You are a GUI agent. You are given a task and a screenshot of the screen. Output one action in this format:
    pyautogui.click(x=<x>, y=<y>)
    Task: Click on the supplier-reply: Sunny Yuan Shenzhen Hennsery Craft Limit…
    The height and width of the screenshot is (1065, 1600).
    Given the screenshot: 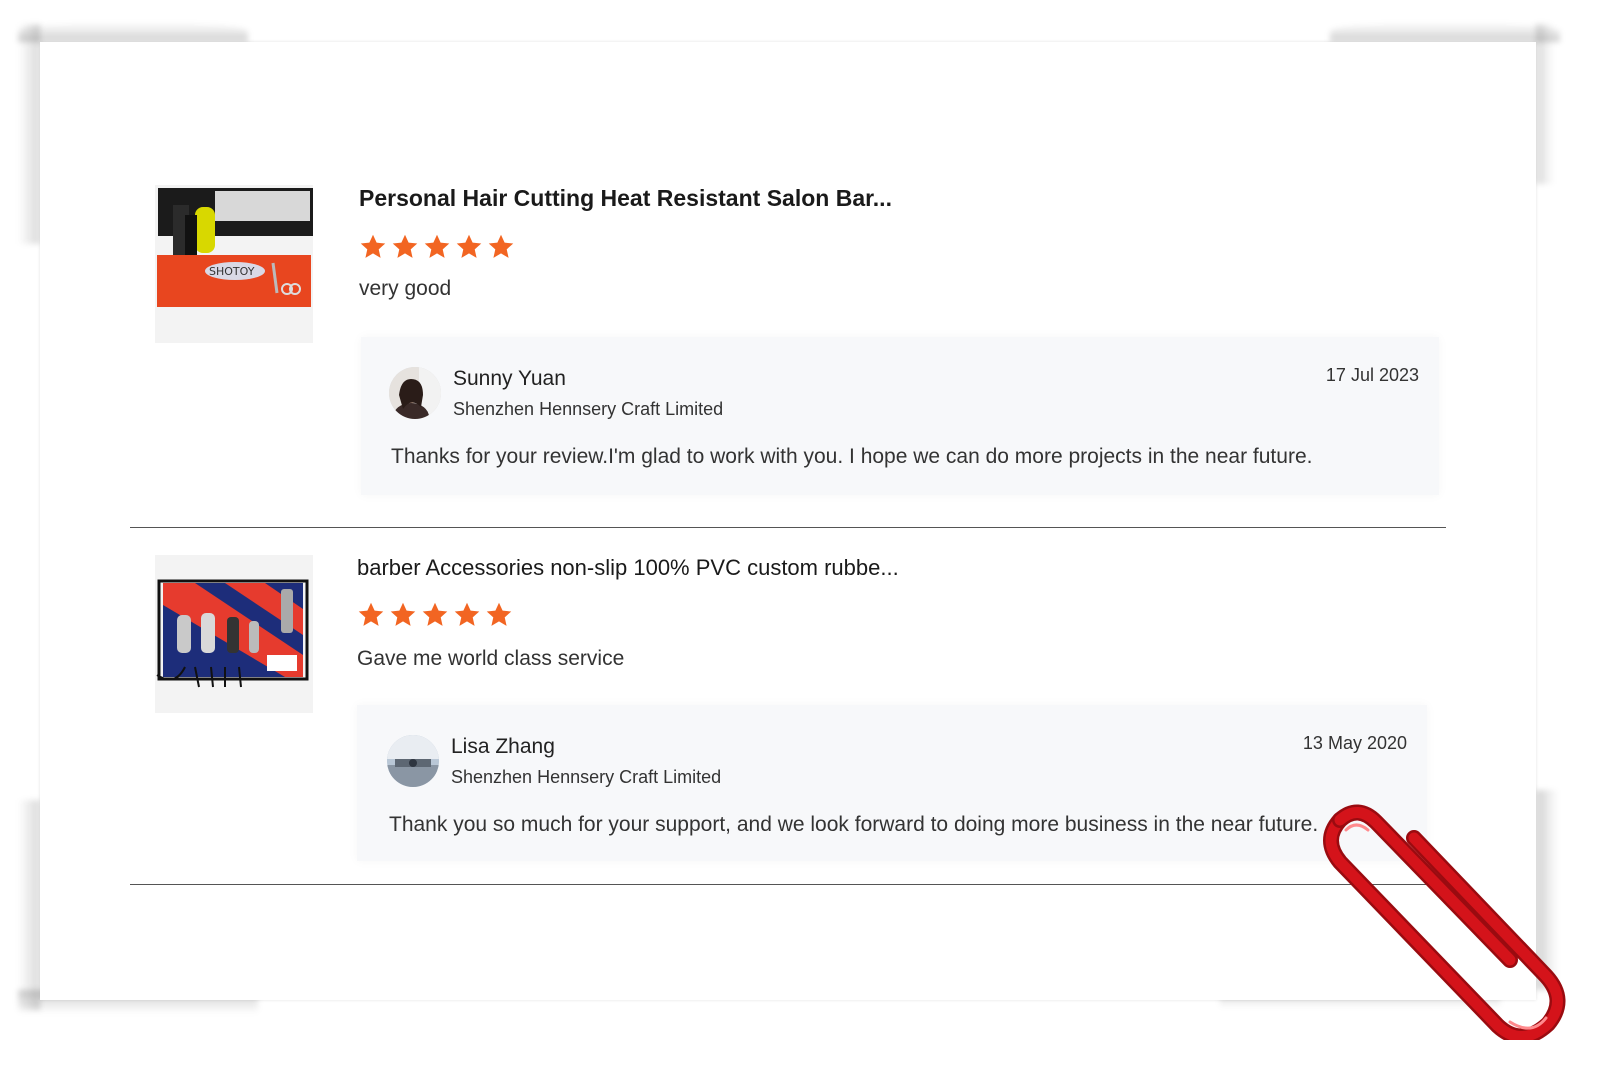 What is the action you would take?
    pyautogui.click(x=900, y=416)
    